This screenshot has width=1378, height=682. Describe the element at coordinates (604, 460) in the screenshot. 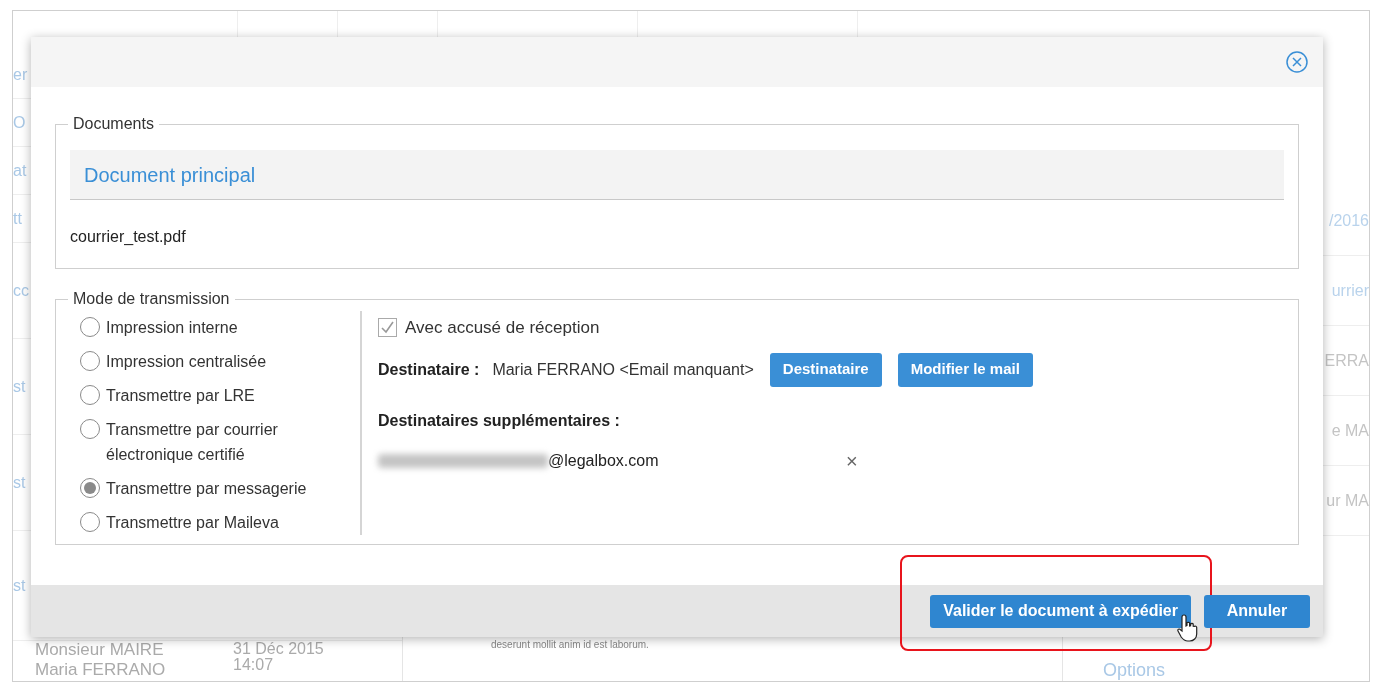

I see `email-text: @legalbox.com` at that location.